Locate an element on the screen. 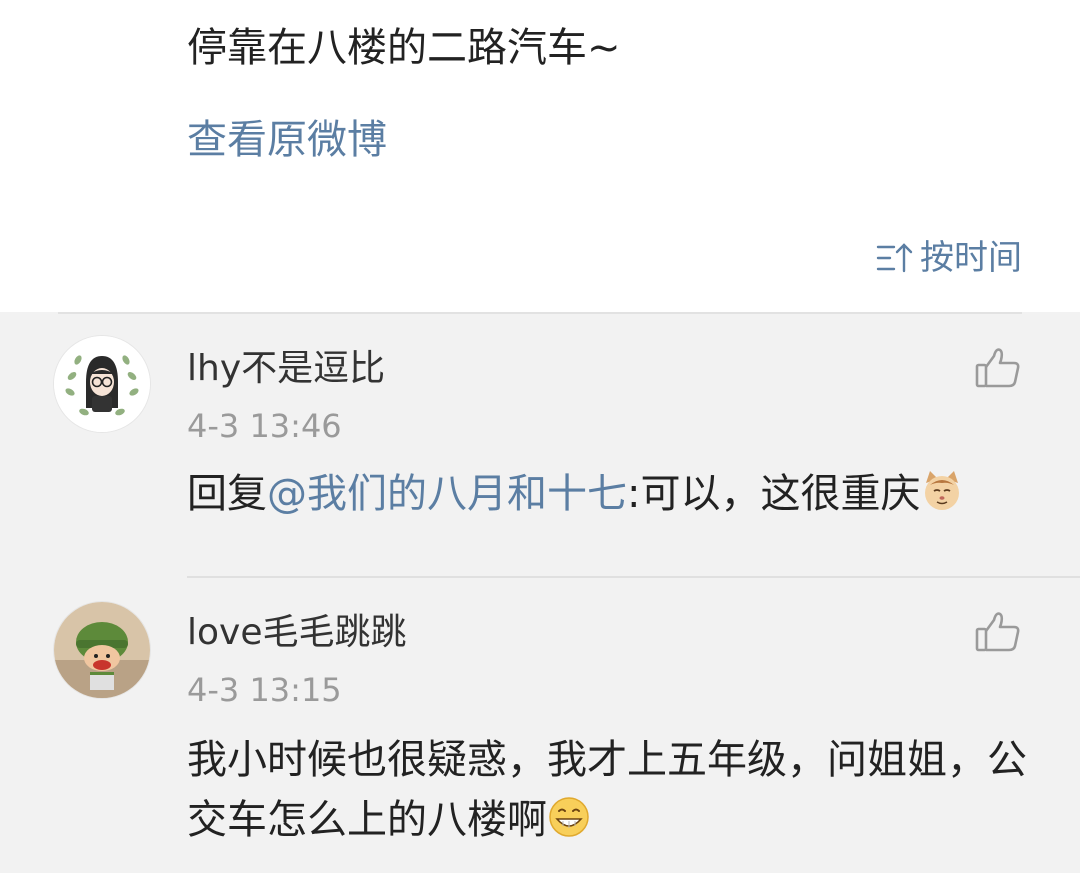 The width and height of the screenshot is (1080, 873). comment-username: love毛毛跳跳 is located at coordinates (296, 633).